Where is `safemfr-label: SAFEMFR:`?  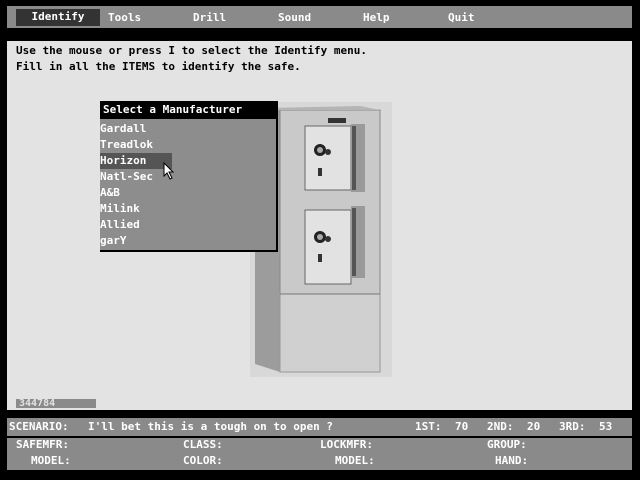
safemfr-label: SAFEMFR: is located at coordinates (42, 444).